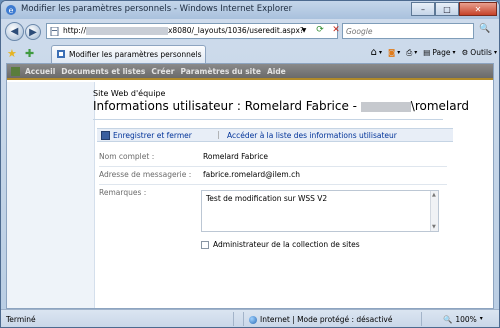 The width and height of the screenshot is (500, 328). I want to click on page-menu-icon: ▤, so click(427, 52).